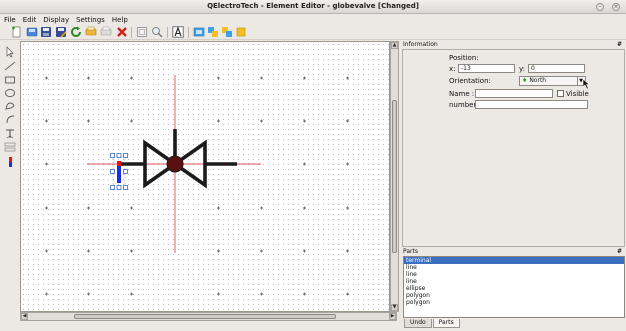 The height and width of the screenshot is (331, 626). What do you see at coordinates (462, 94) in the screenshot?
I see `name-label: Name :` at bounding box center [462, 94].